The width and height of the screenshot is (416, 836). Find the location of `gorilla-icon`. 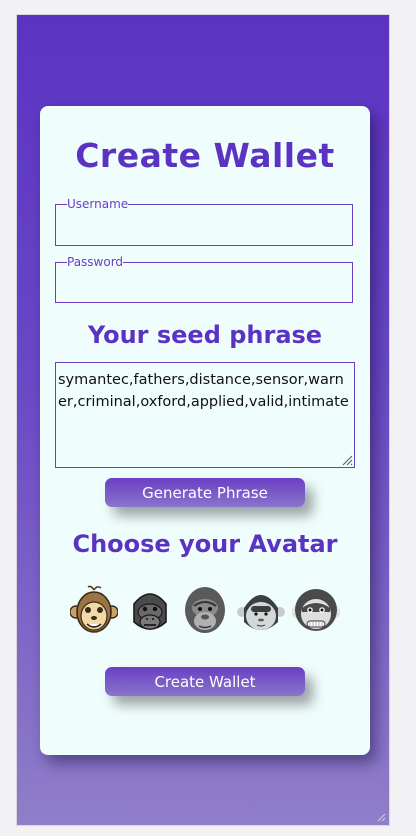

gorilla-icon is located at coordinates (149, 611).